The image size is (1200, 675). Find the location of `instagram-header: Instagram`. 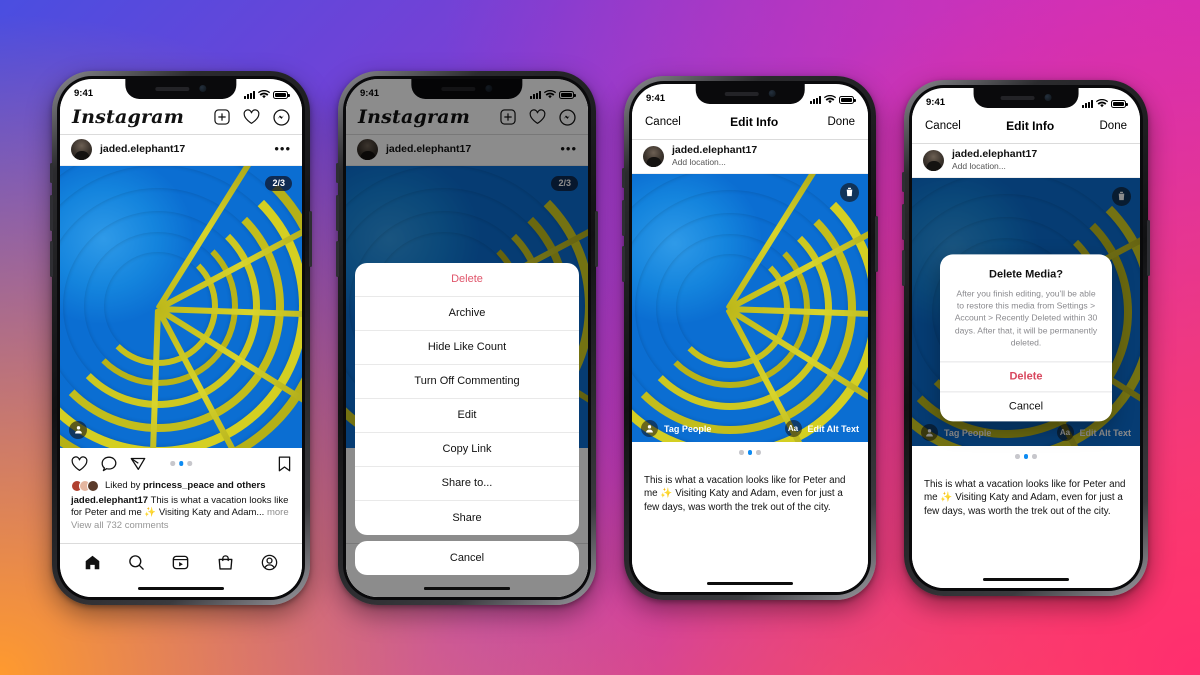

instagram-header: Instagram is located at coordinates (181, 117).